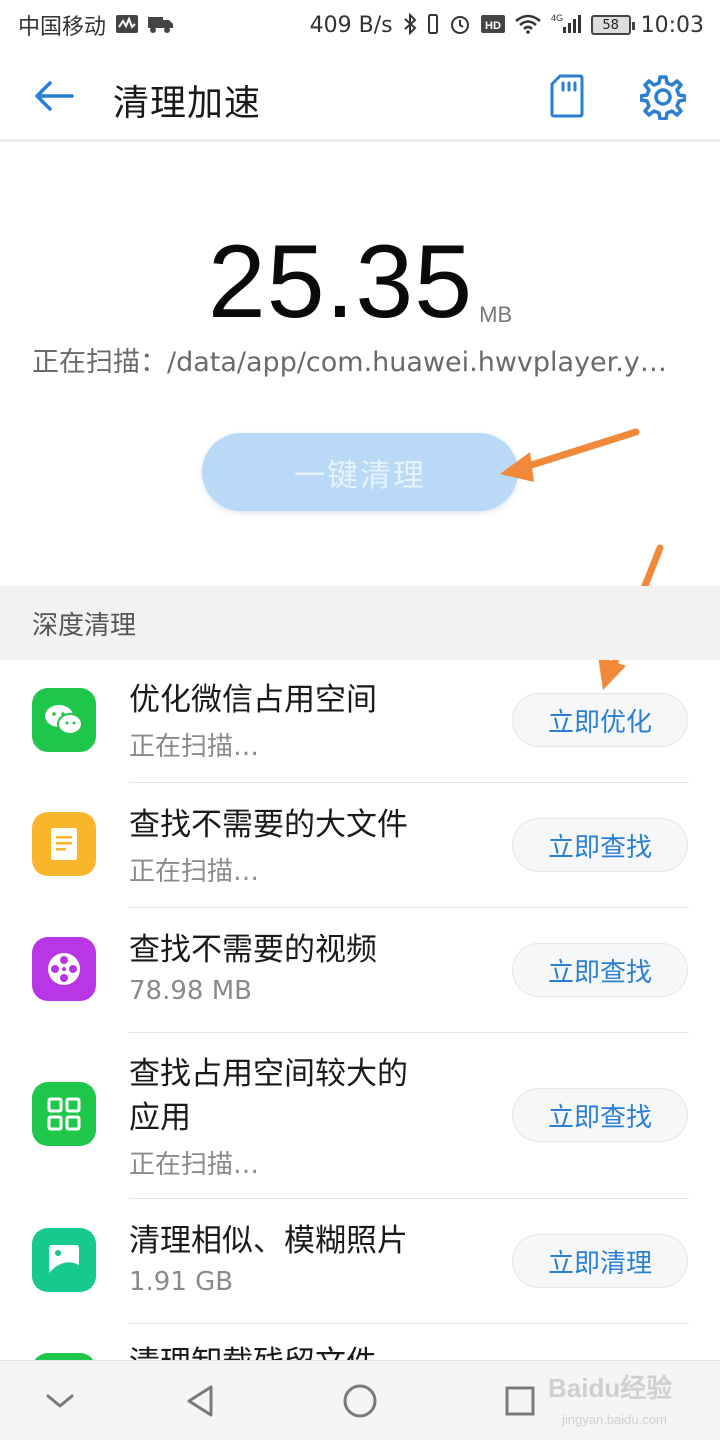  I want to click on status-bar: 中国移动 409 B/s HD 4G 58 10:03, so click(360, 25).